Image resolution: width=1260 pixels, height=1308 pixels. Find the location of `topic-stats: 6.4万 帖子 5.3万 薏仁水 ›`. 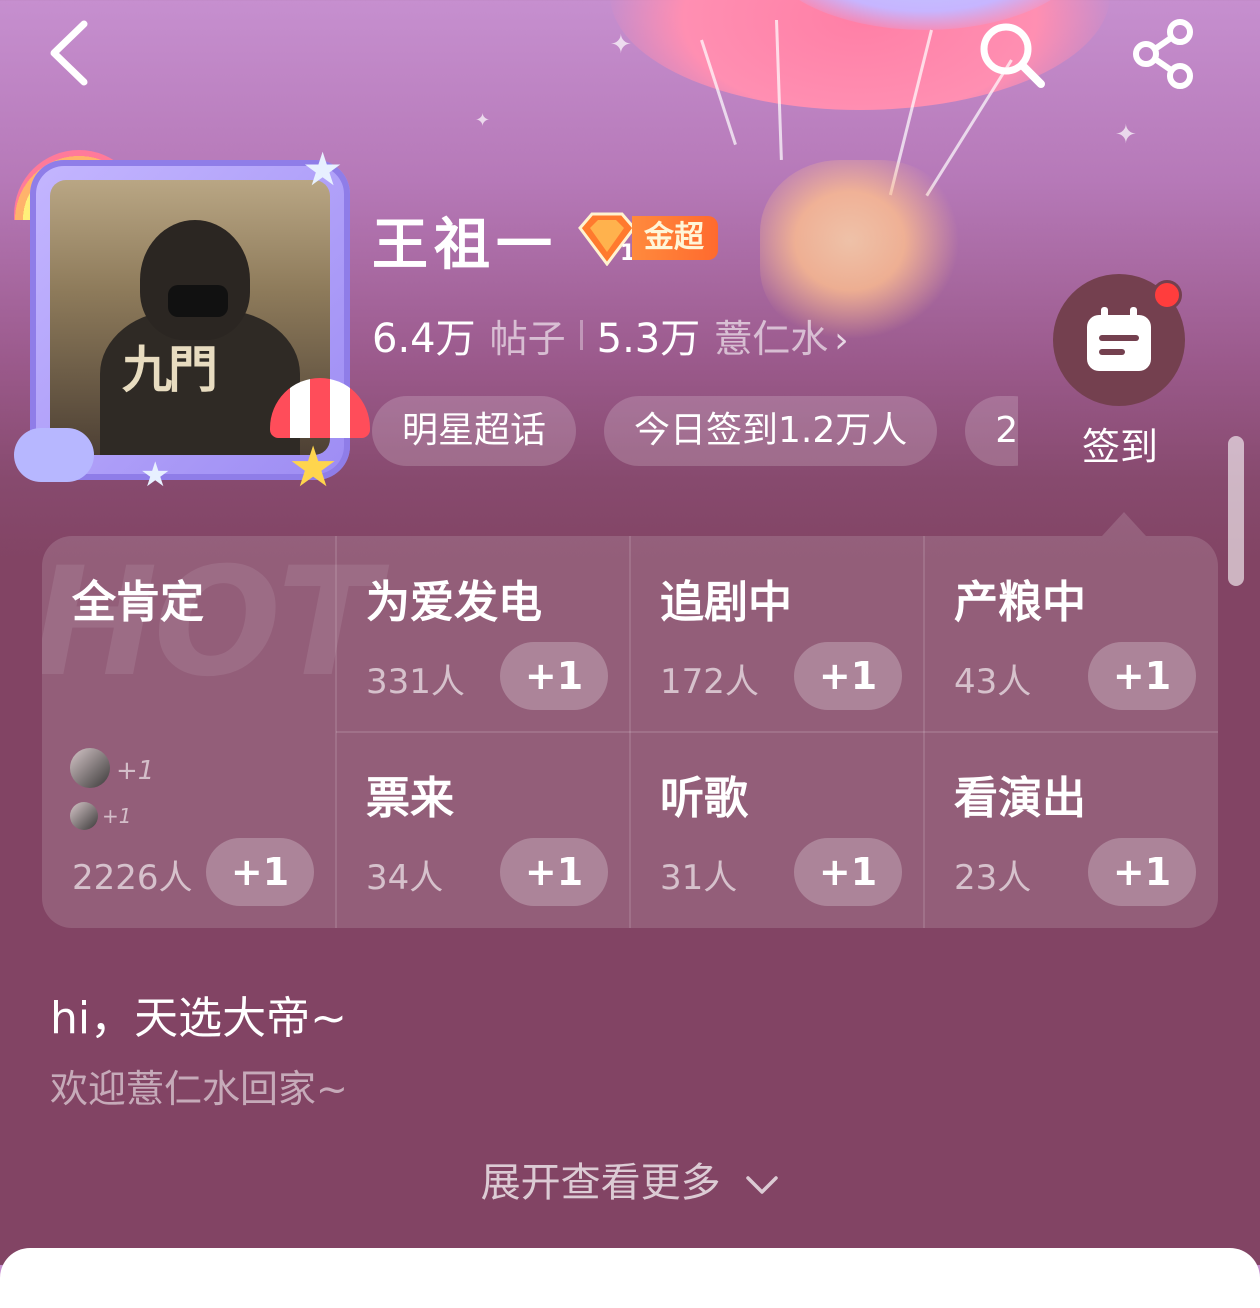

topic-stats: 6.4万 帖子 5.3万 薏仁水 › is located at coordinates (610, 335).